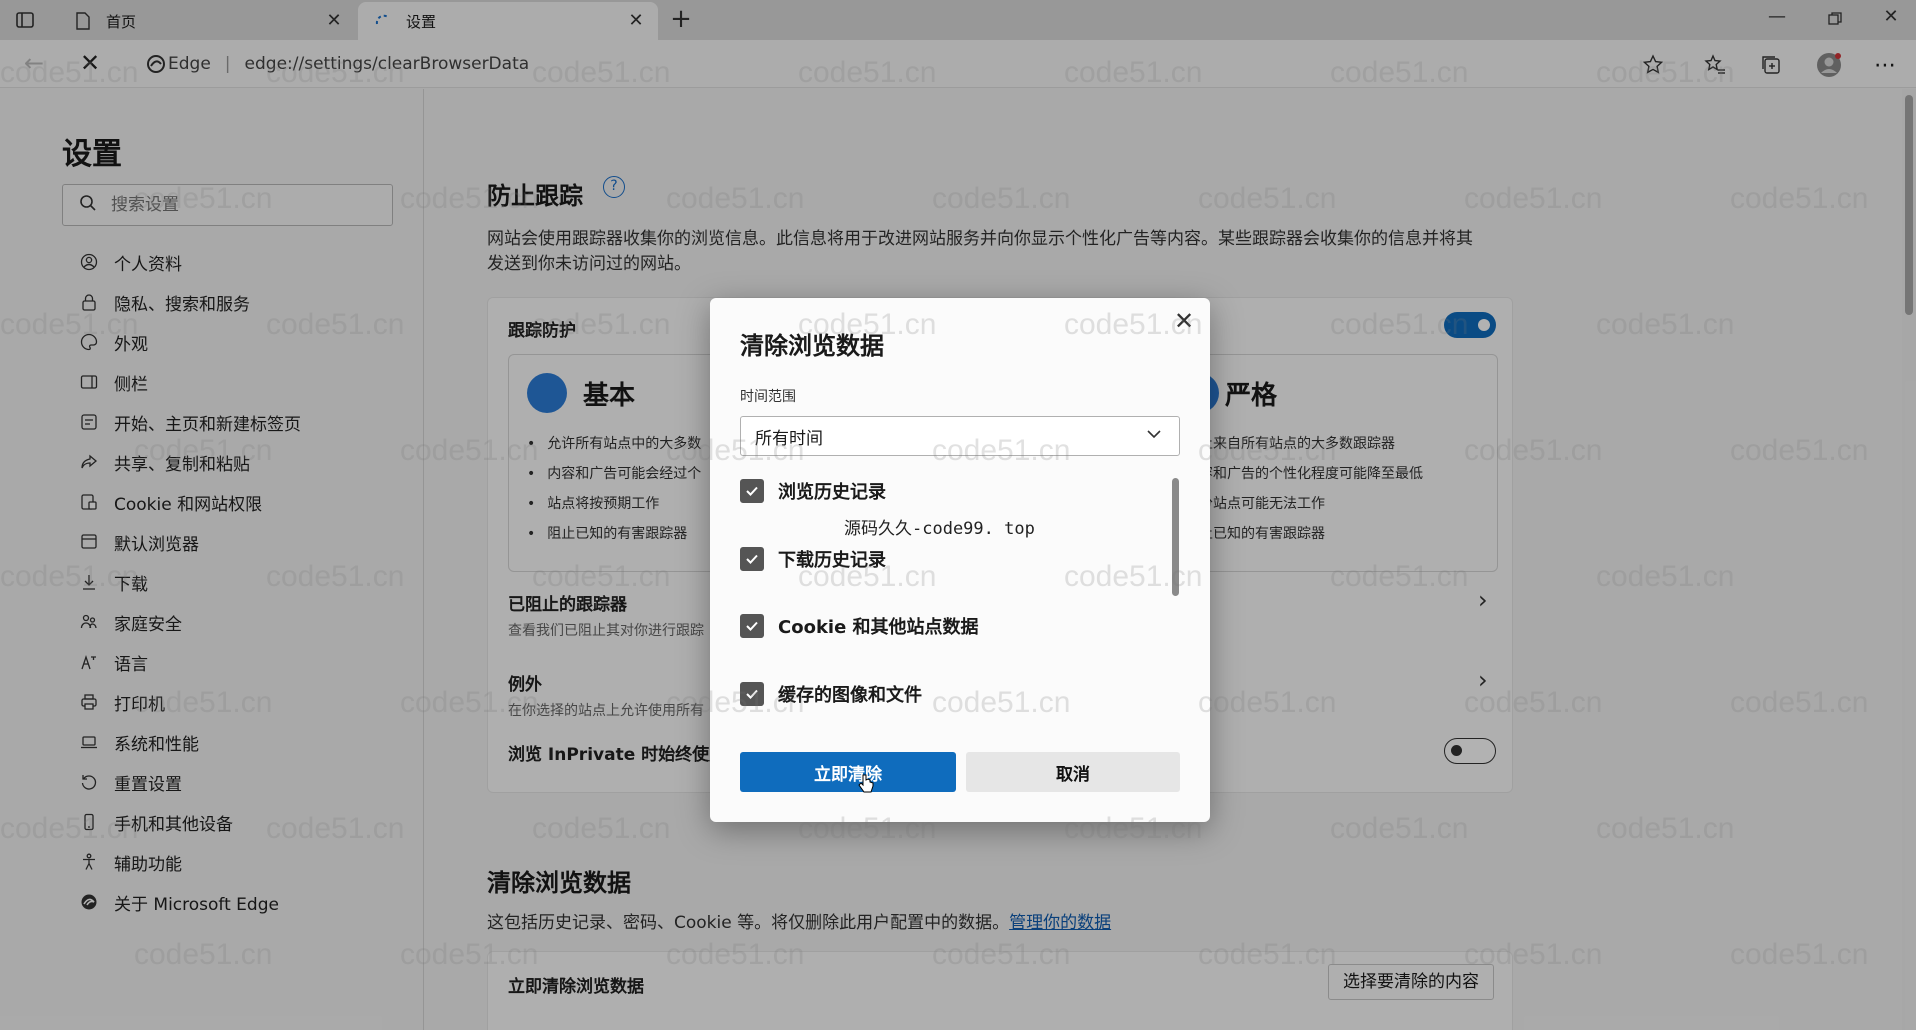  What do you see at coordinates (832, 560) in the screenshot?
I see `checkbox-label: 下载历史记录` at bounding box center [832, 560].